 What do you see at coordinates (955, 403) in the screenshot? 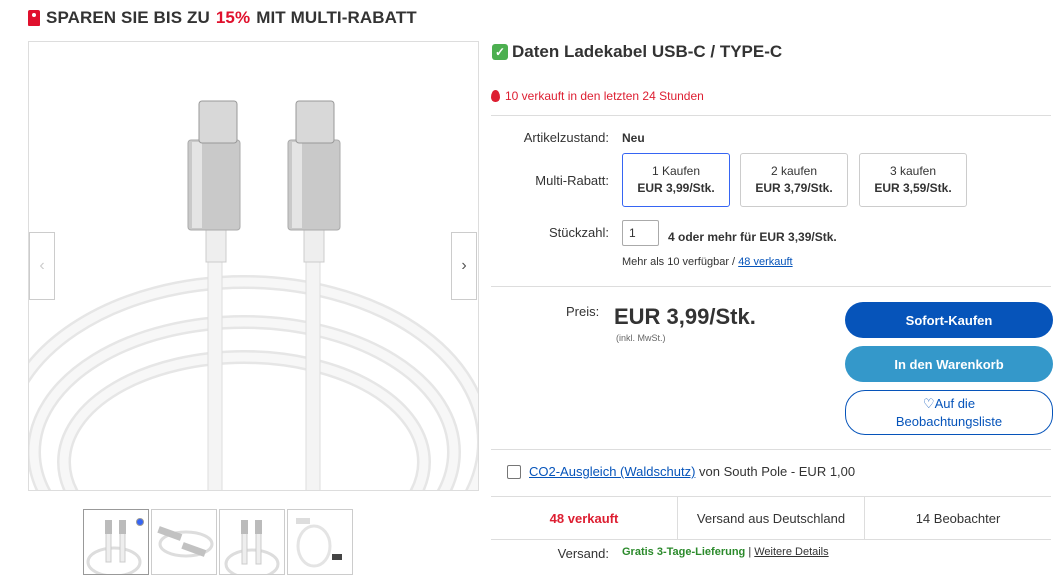
I see `watch-label-1: Auf die` at bounding box center [955, 403].